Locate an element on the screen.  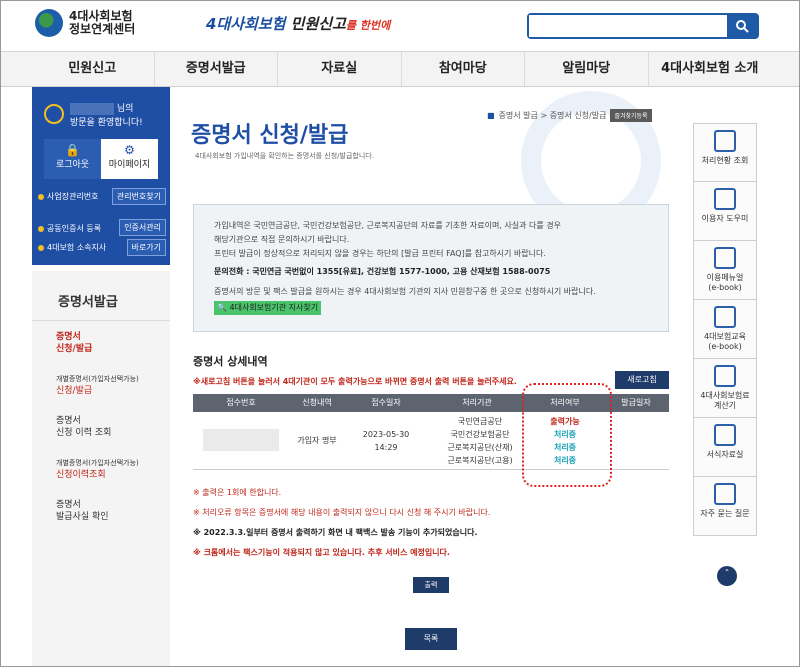
detail-section-title: 증명서 상세내역 is located at coordinates (230, 361).